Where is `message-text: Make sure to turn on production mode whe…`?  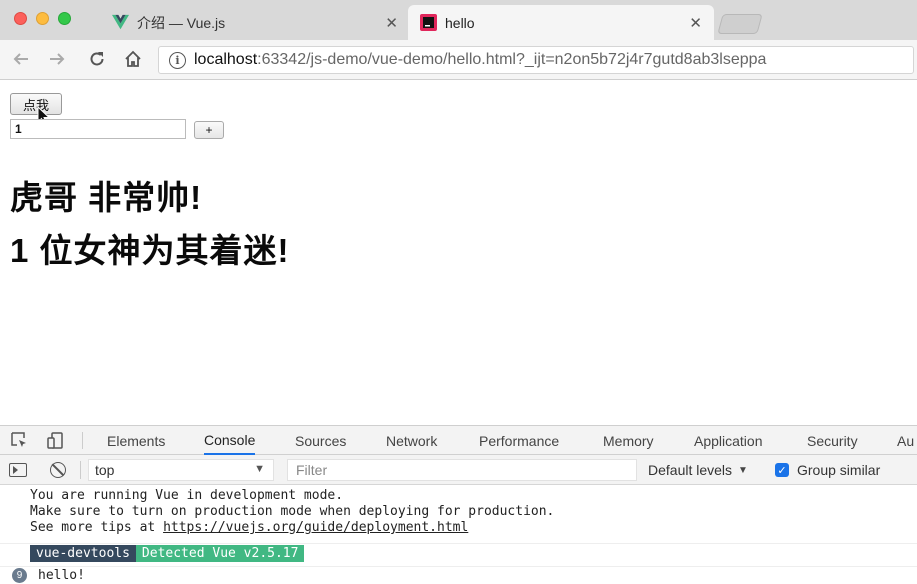
message-text: Make sure to turn on production mode whe… is located at coordinates (292, 511).